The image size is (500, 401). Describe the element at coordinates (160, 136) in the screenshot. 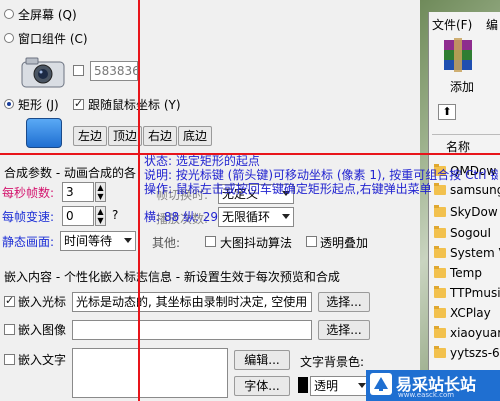

I see `right-edge-button: 右边` at that location.